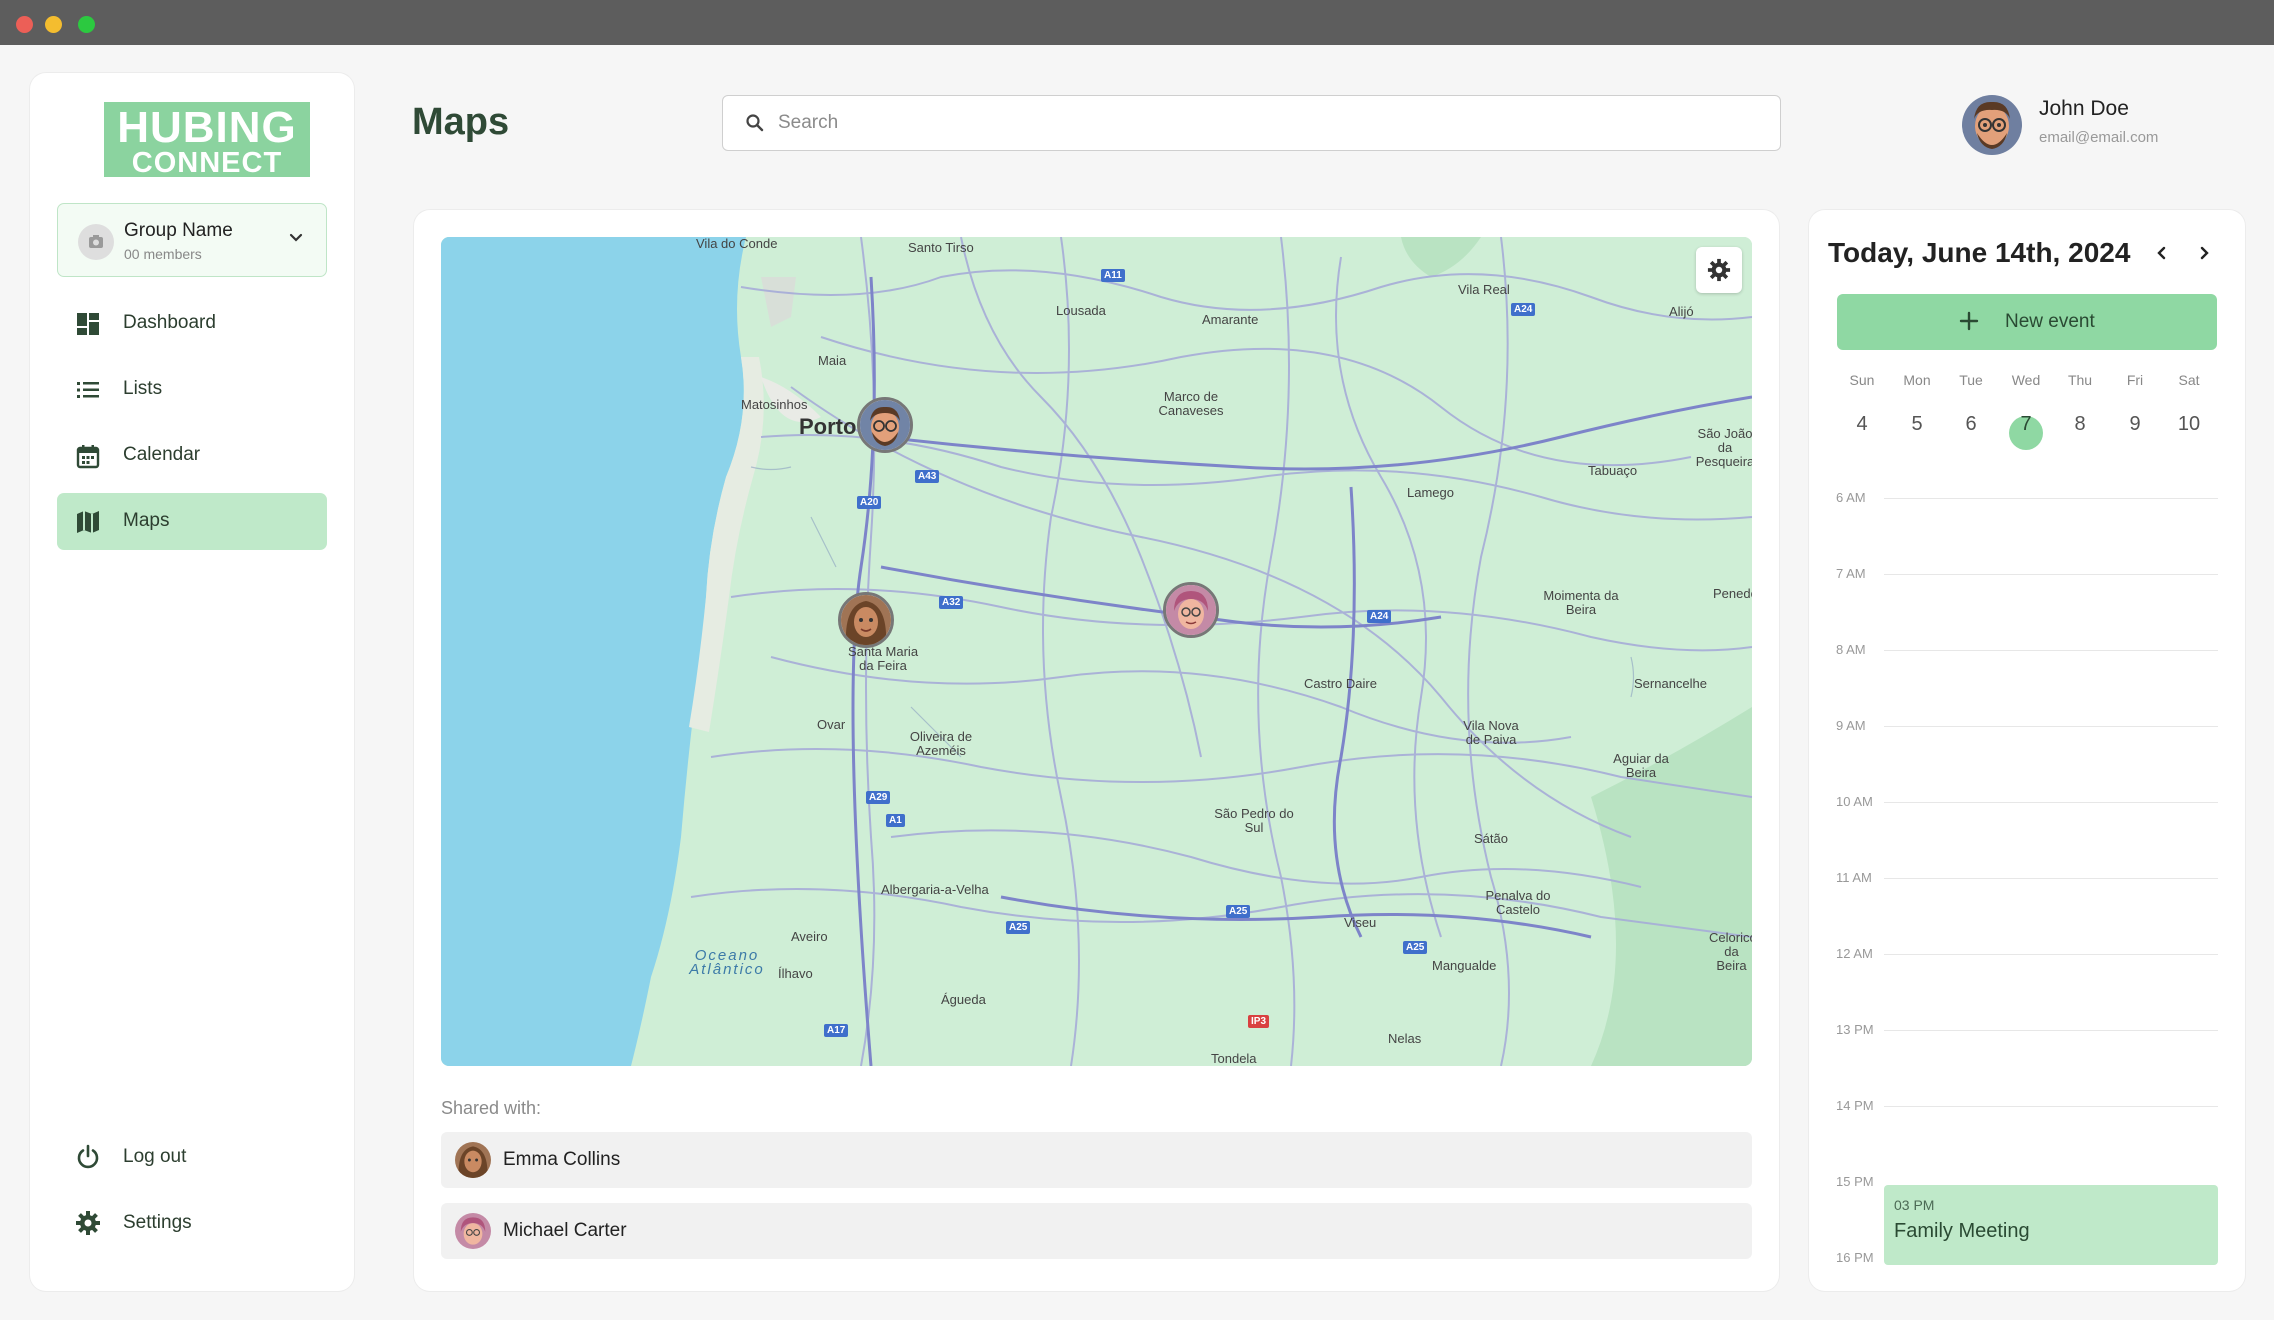  Describe the element at coordinates (88, 390) in the screenshot. I see `list-icon` at that location.